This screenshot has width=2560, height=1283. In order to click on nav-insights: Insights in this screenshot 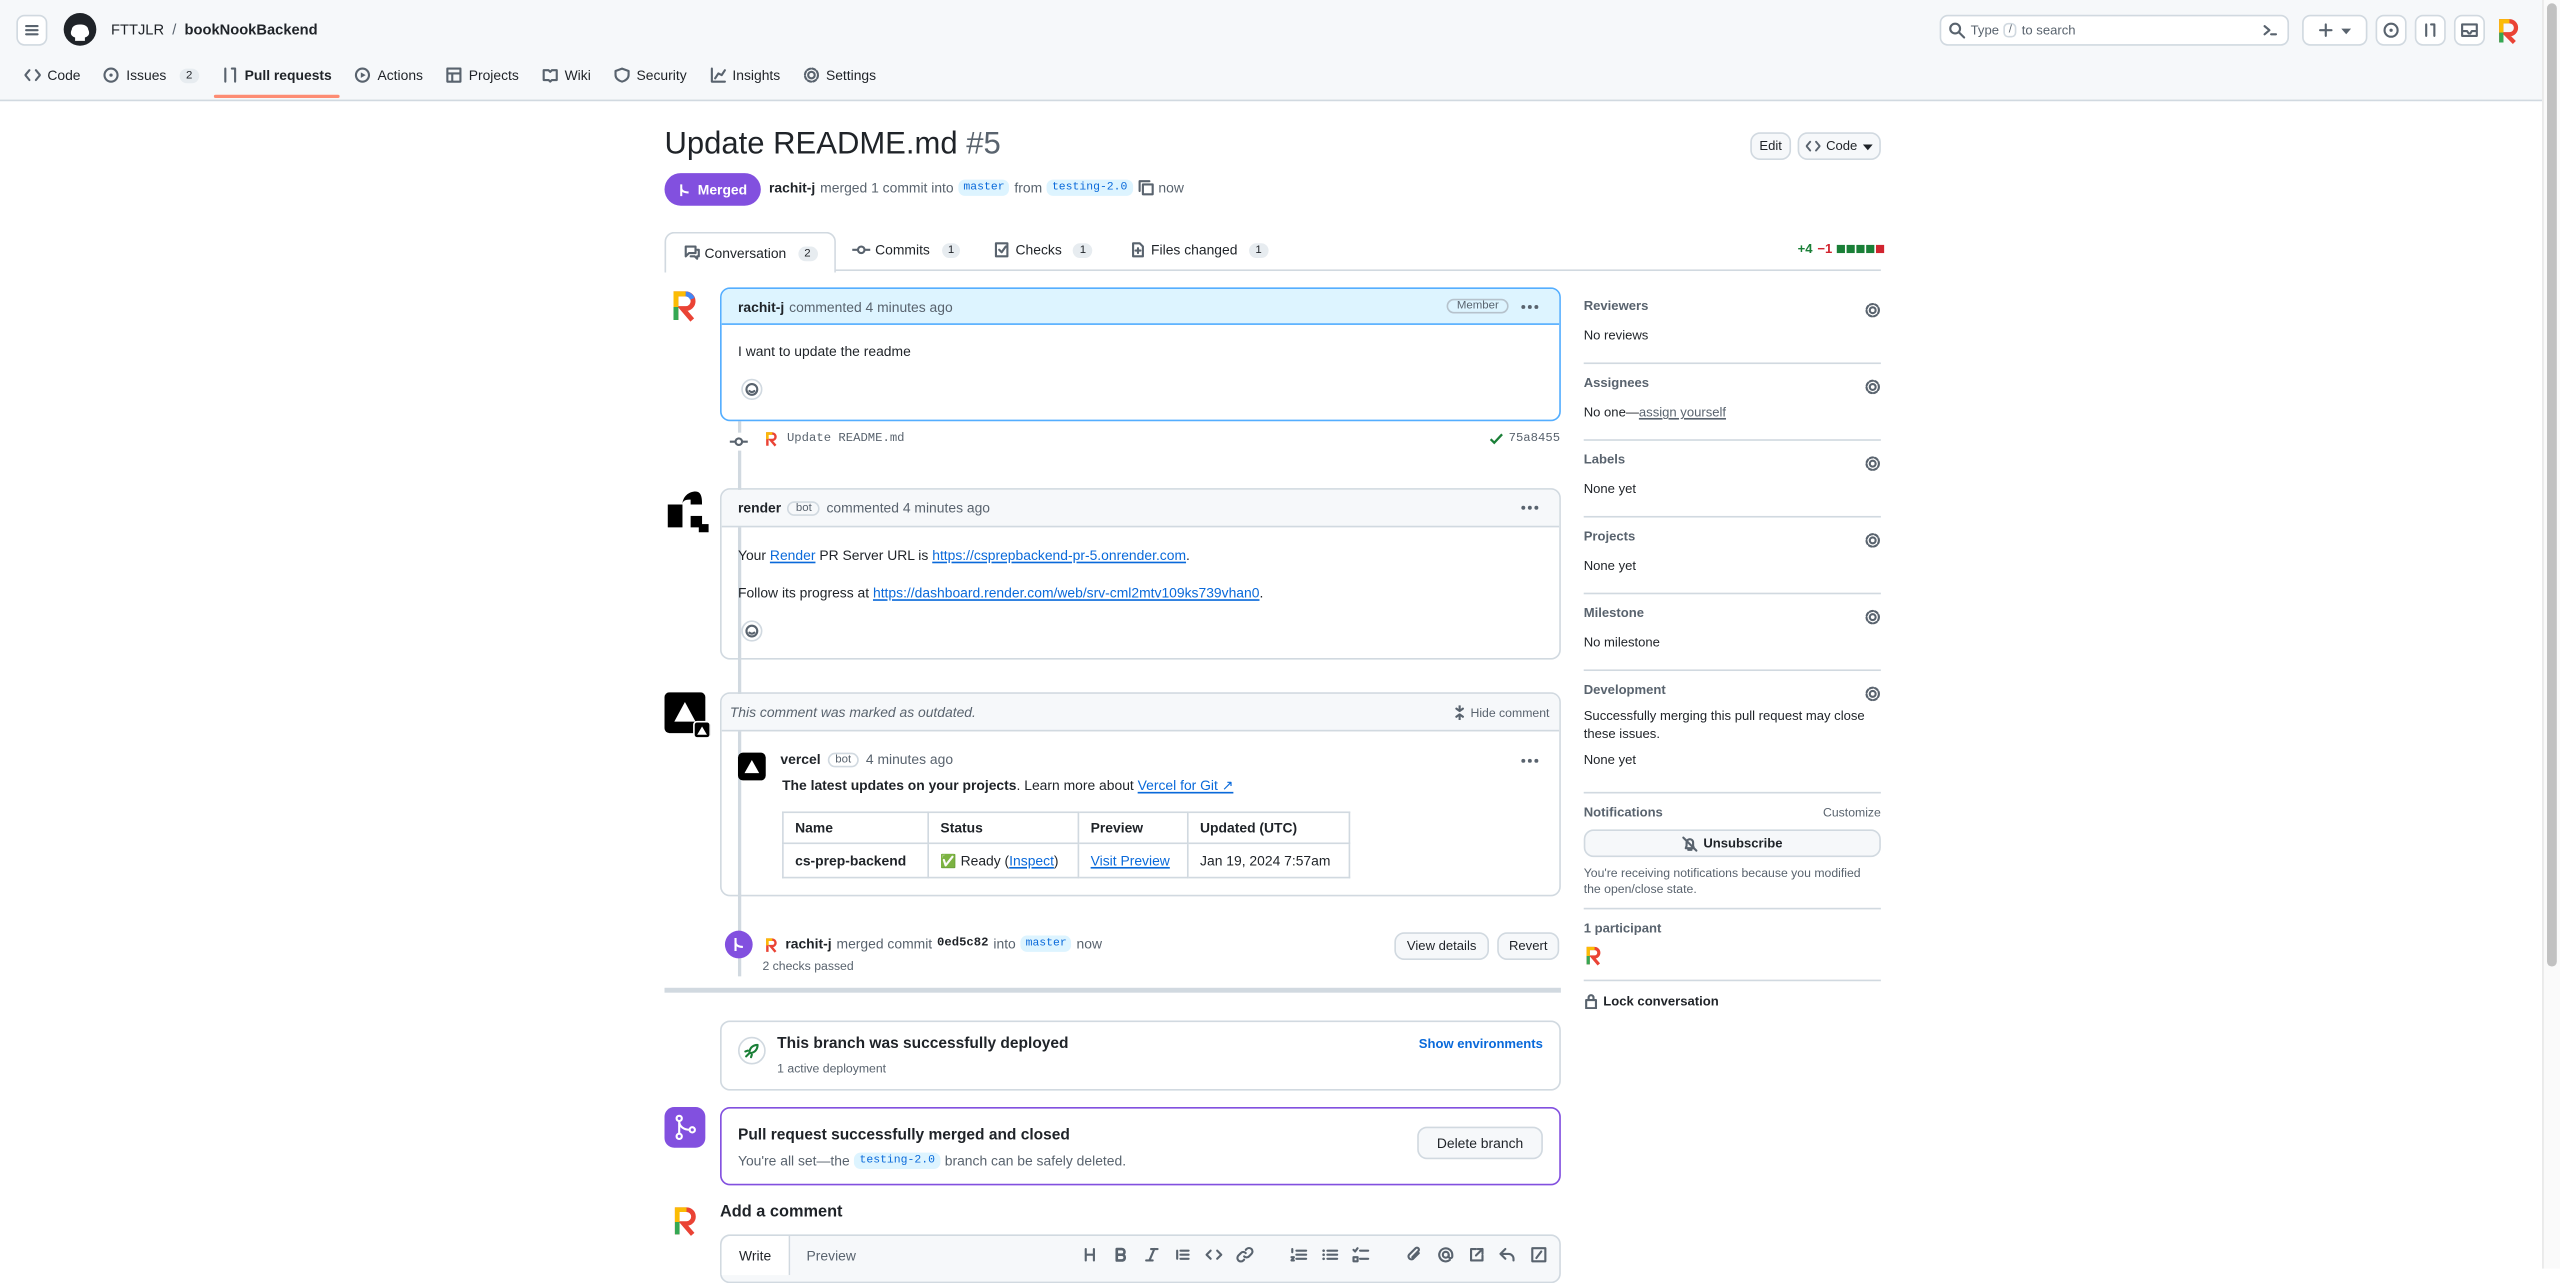, I will do `click(745, 75)`.